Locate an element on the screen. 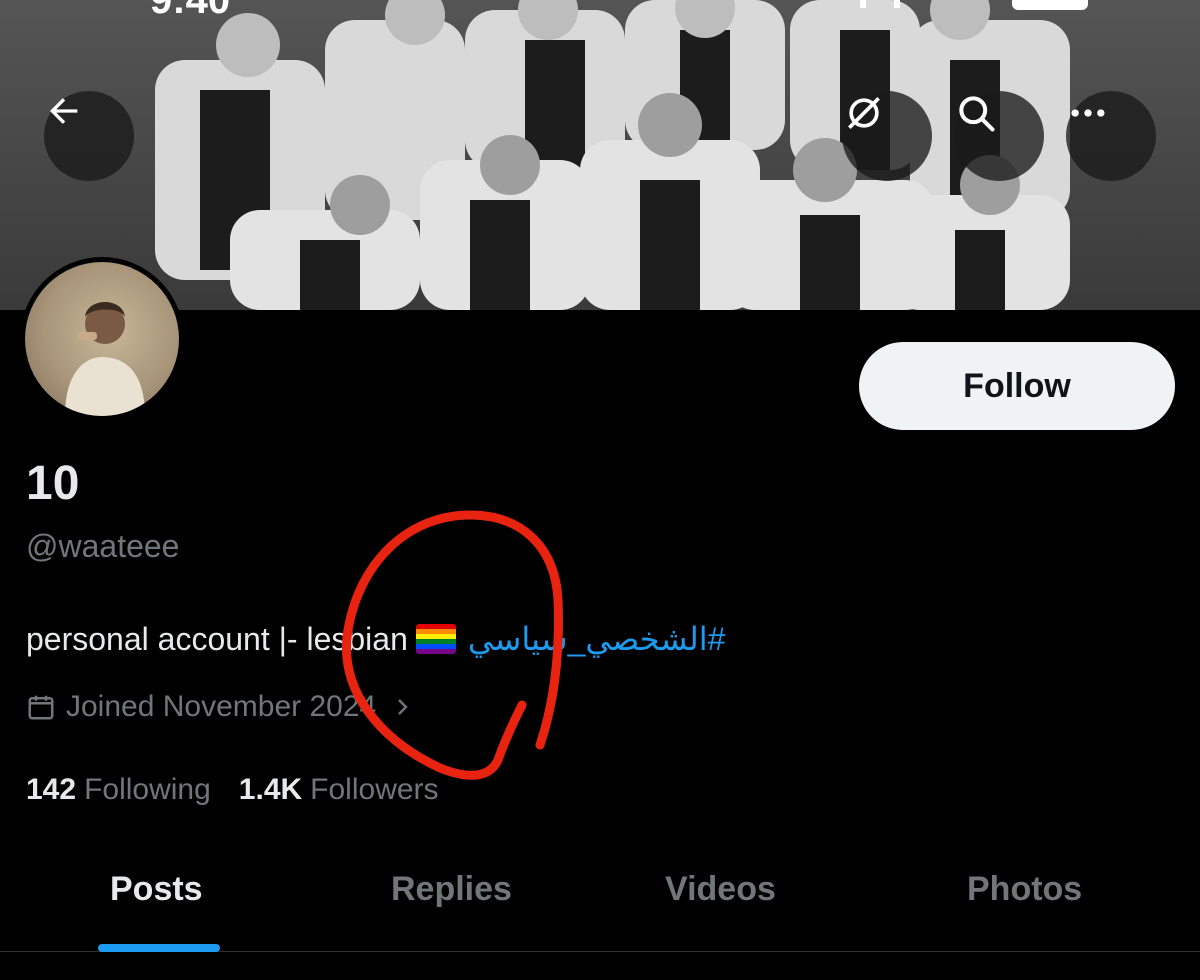  avatar is located at coordinates (102, 339).